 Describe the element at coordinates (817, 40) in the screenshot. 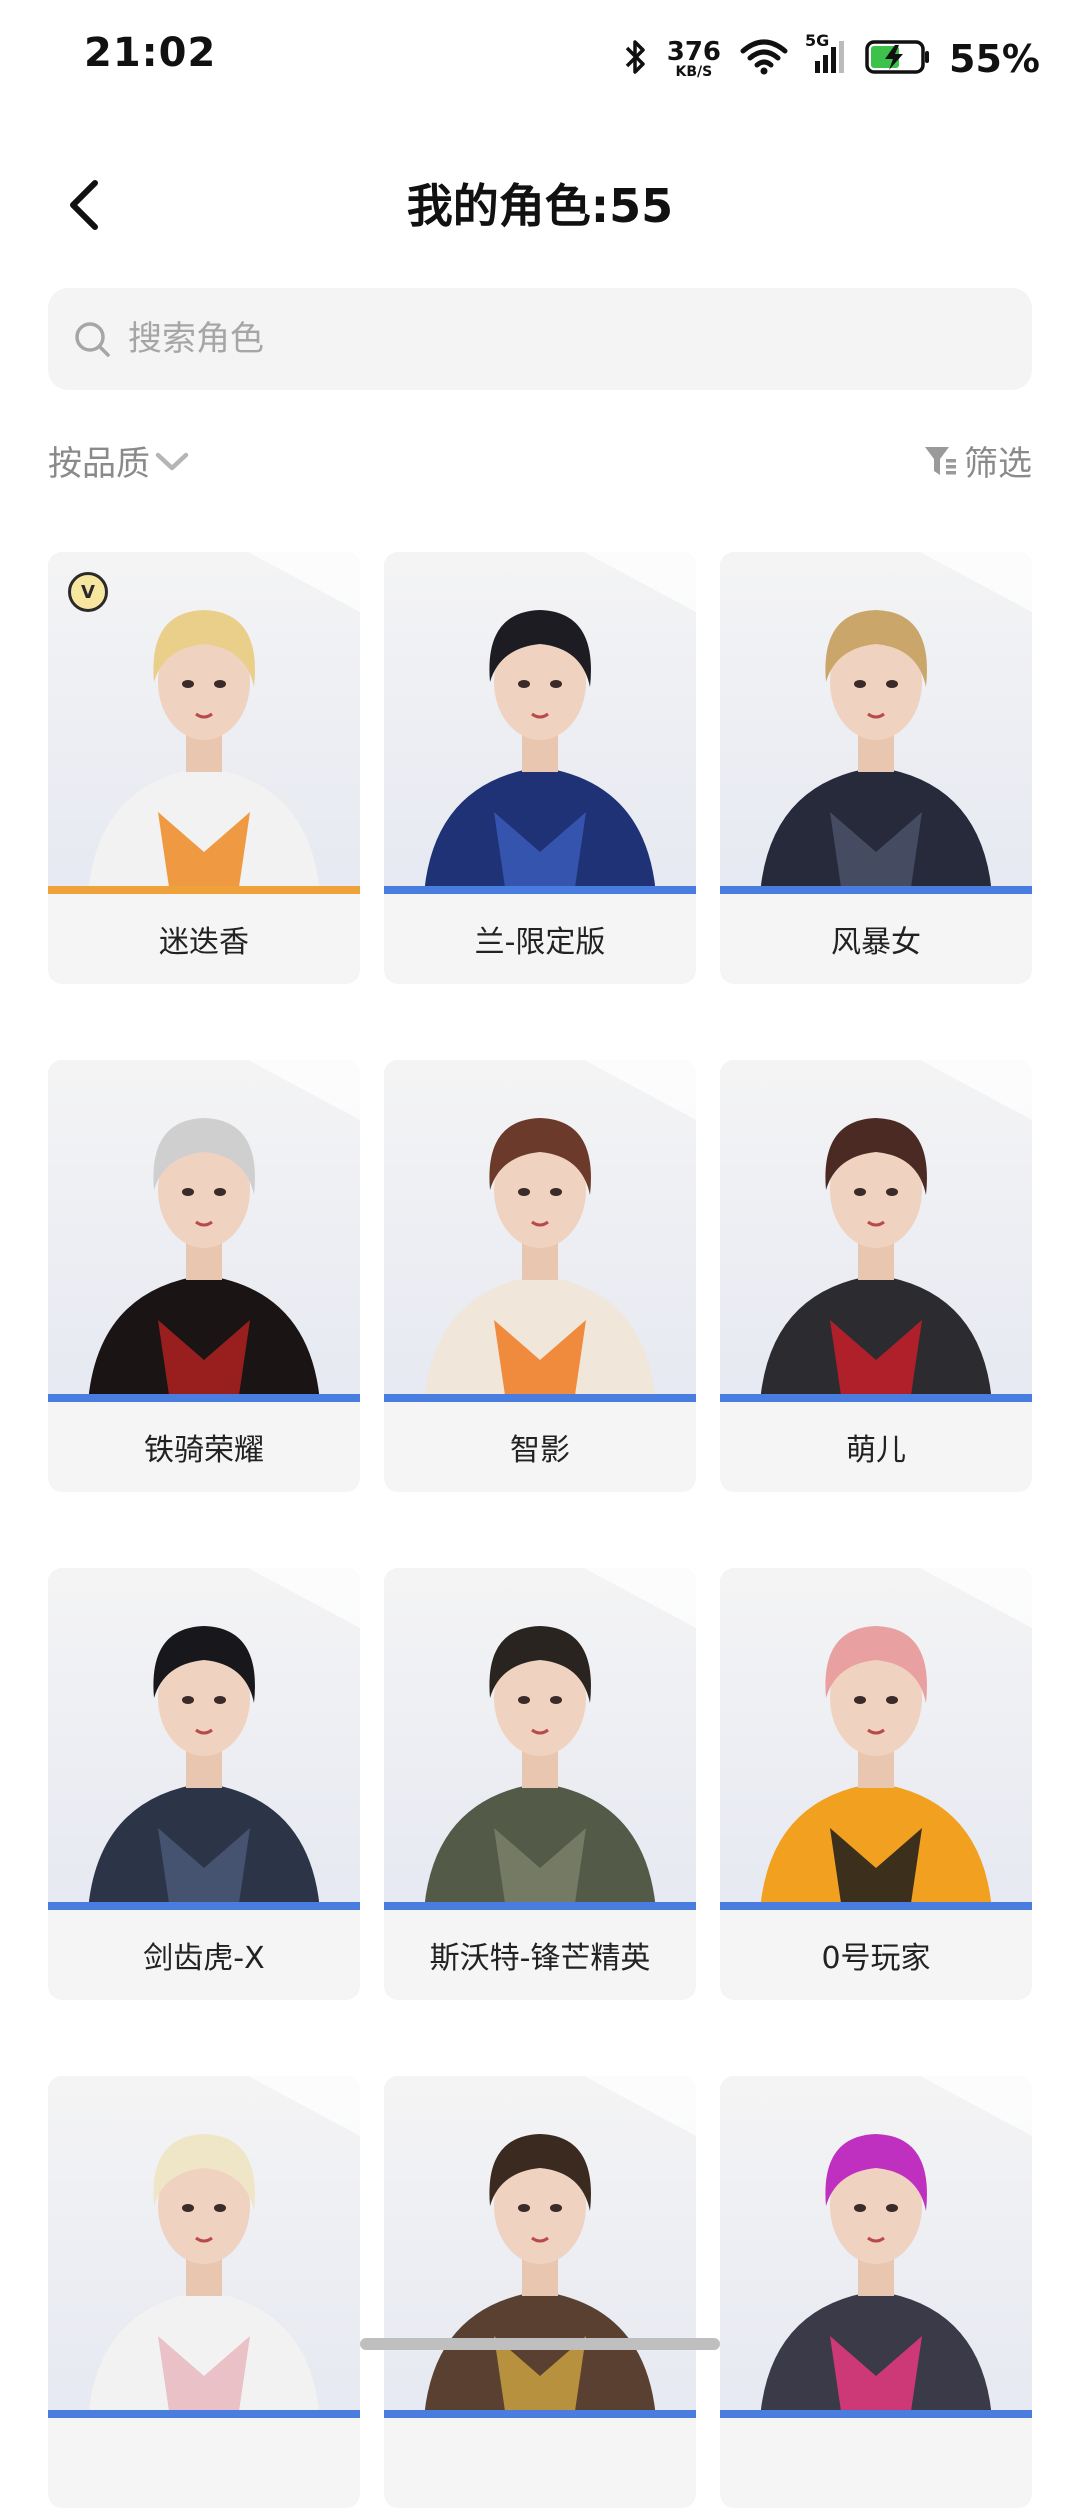

I see `signal-type-label: 5G` at that location.